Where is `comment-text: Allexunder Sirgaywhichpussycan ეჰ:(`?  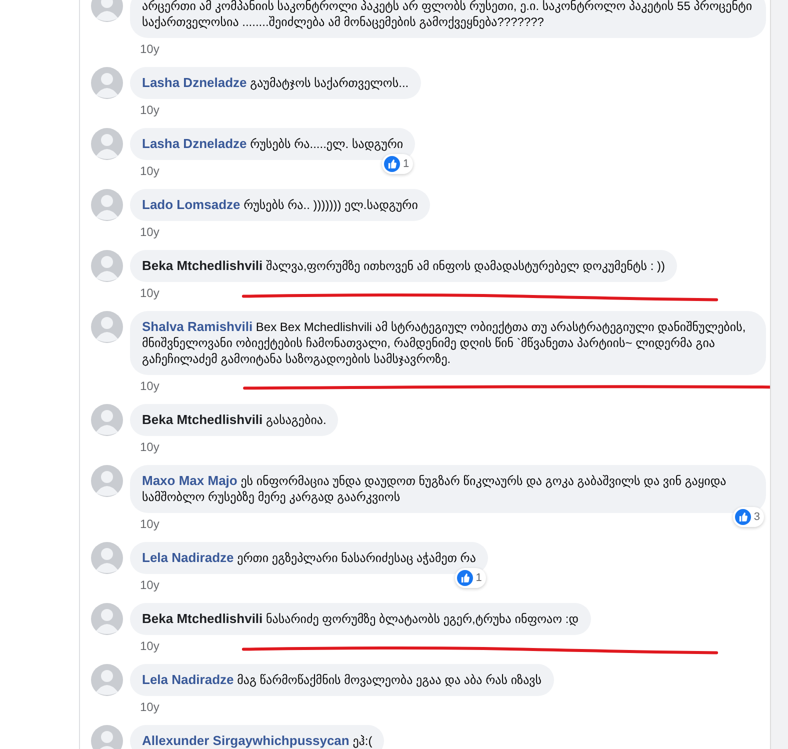
comment-text: Allexunder Sirgaywhichpussycan ეჰ:( is located at coordinates (257, 741).